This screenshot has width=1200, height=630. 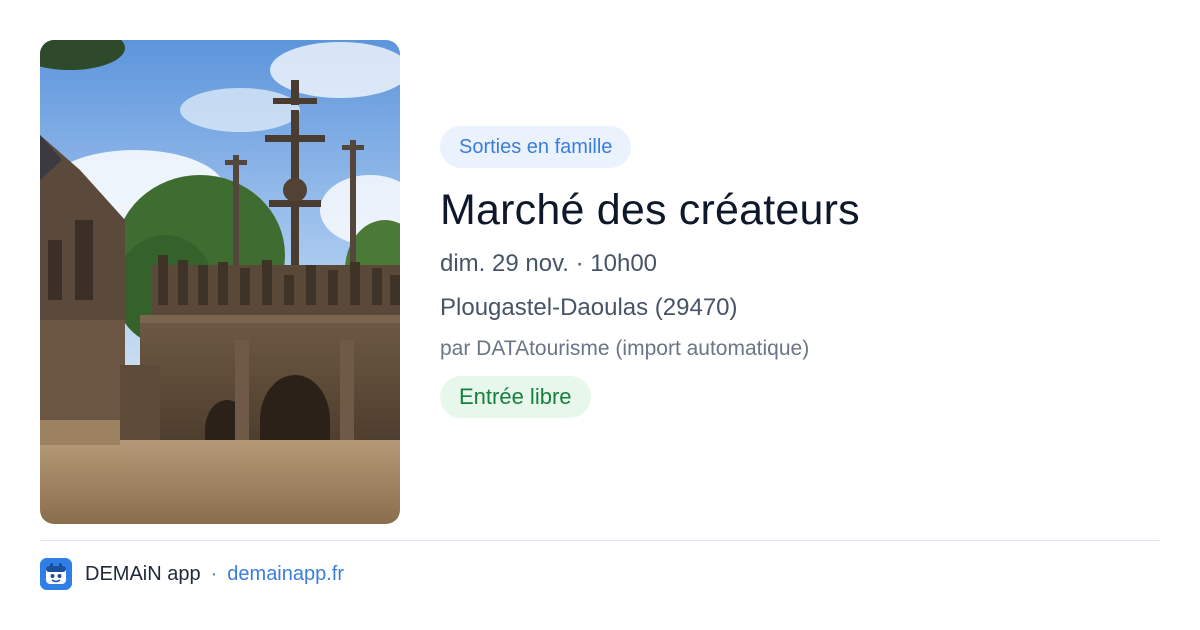 What do you see at coordinates (625, 348) in the screenshot?
I see `event-source: par DATAtourisme (import automatique)` at bounding box center [625, 348].